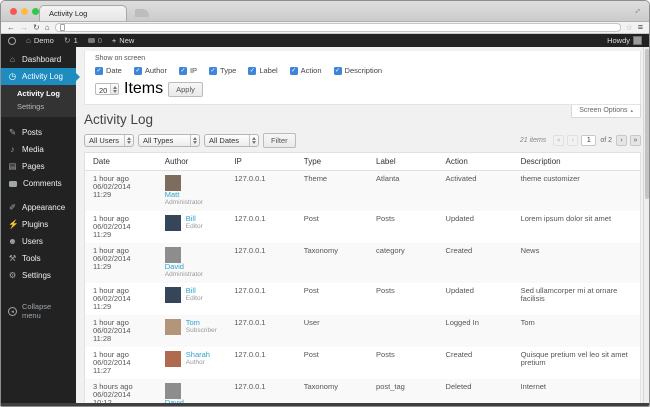 Image resolution: width=650 pixels, height=407 pixels. What do you see at coordinates (580, 140) in the screenshot?
I see `pagination: 21 items « ‹ of 2 › »` at bounding box center [580, 140].